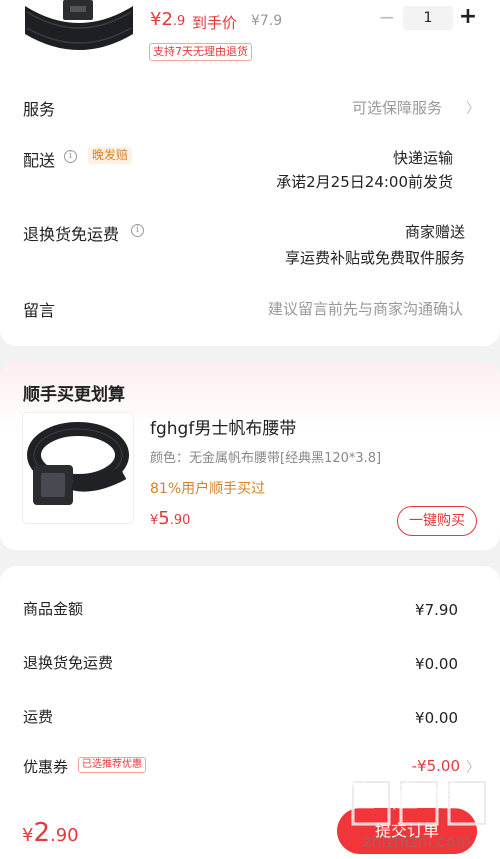 Image resolution: width=500 pixels, height=859 pixels. Describe the element at coordinates (64, 835) in the screenshot. I see `total-price-dec: .90` at that location.